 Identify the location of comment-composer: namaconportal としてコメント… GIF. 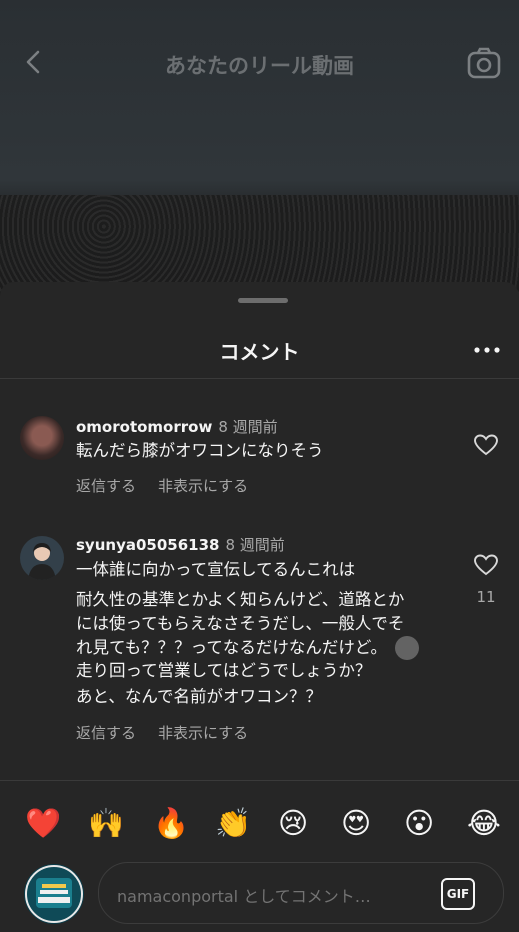
(259, 897).